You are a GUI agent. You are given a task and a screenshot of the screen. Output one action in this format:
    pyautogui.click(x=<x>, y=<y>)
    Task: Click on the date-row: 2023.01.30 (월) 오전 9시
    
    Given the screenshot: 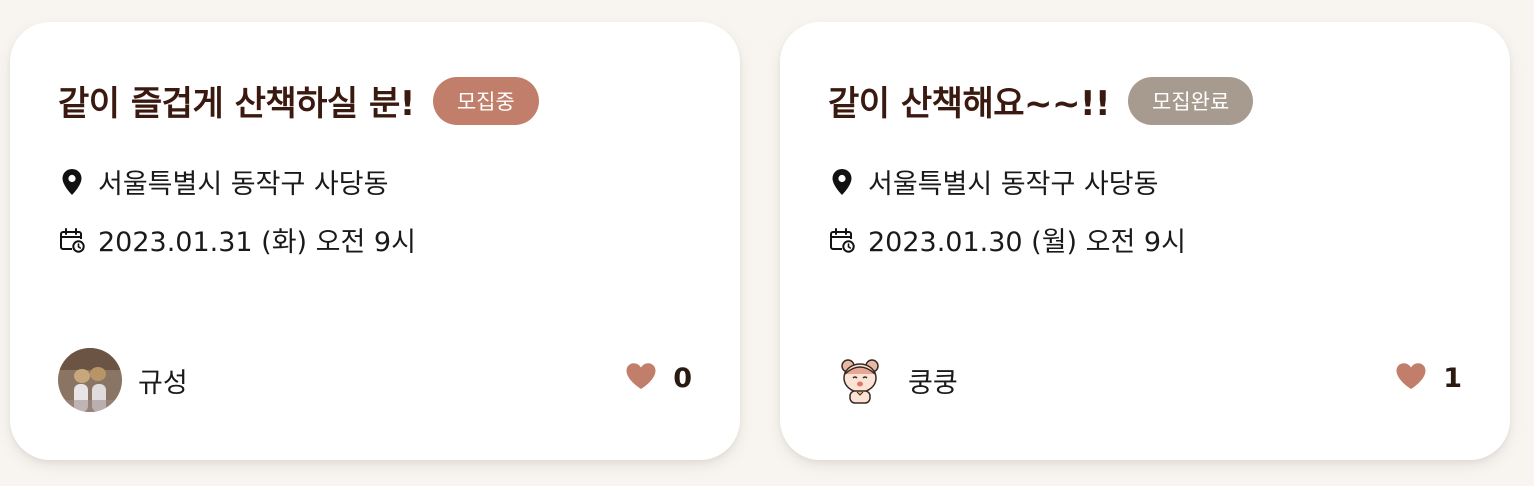 What is the action you would take?
    pyautogui.click(x=1007, y=239)
    